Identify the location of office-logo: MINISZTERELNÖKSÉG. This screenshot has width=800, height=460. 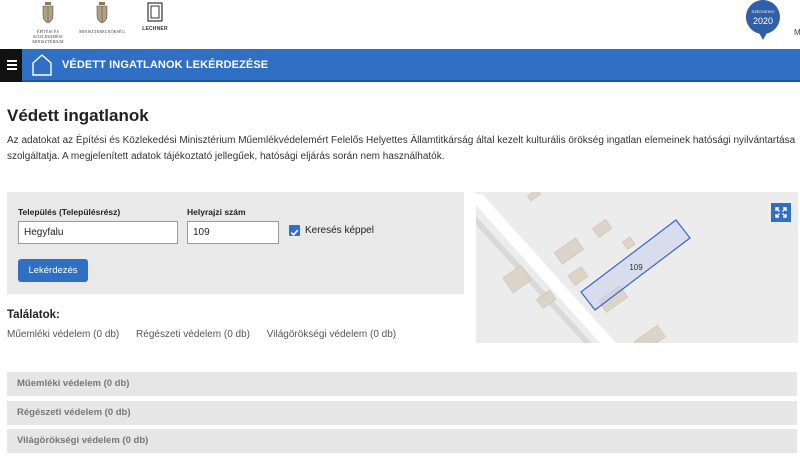
(102, 18).